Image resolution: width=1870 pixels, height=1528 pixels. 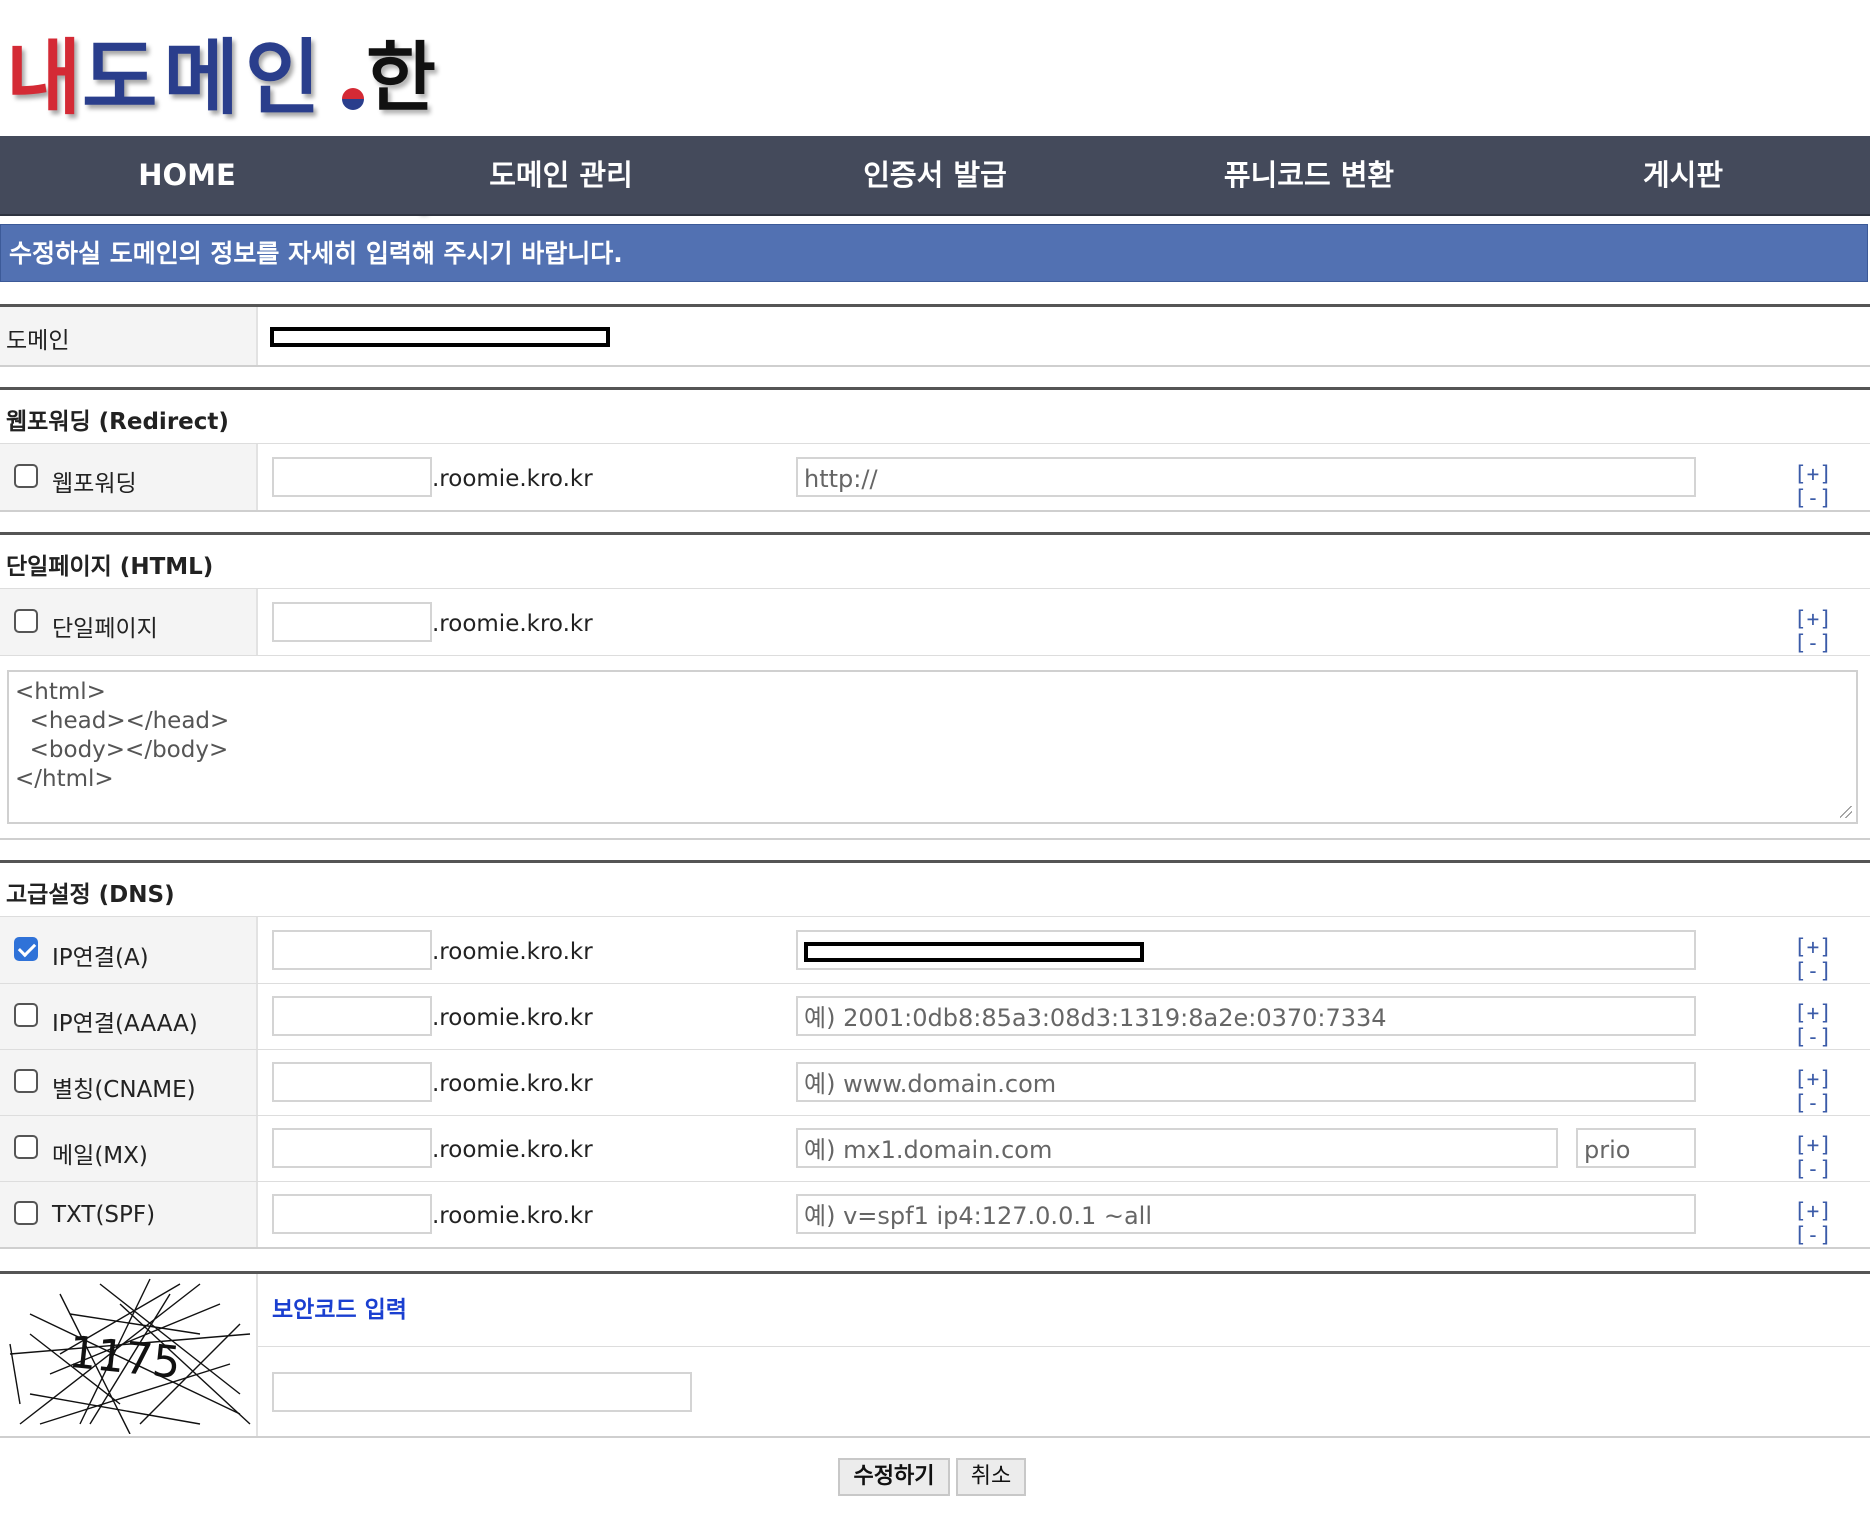 What do you see at coordinates (482, 1392) in the screenshot?
I see `captcha-input` at bounding box center [482, 1392].